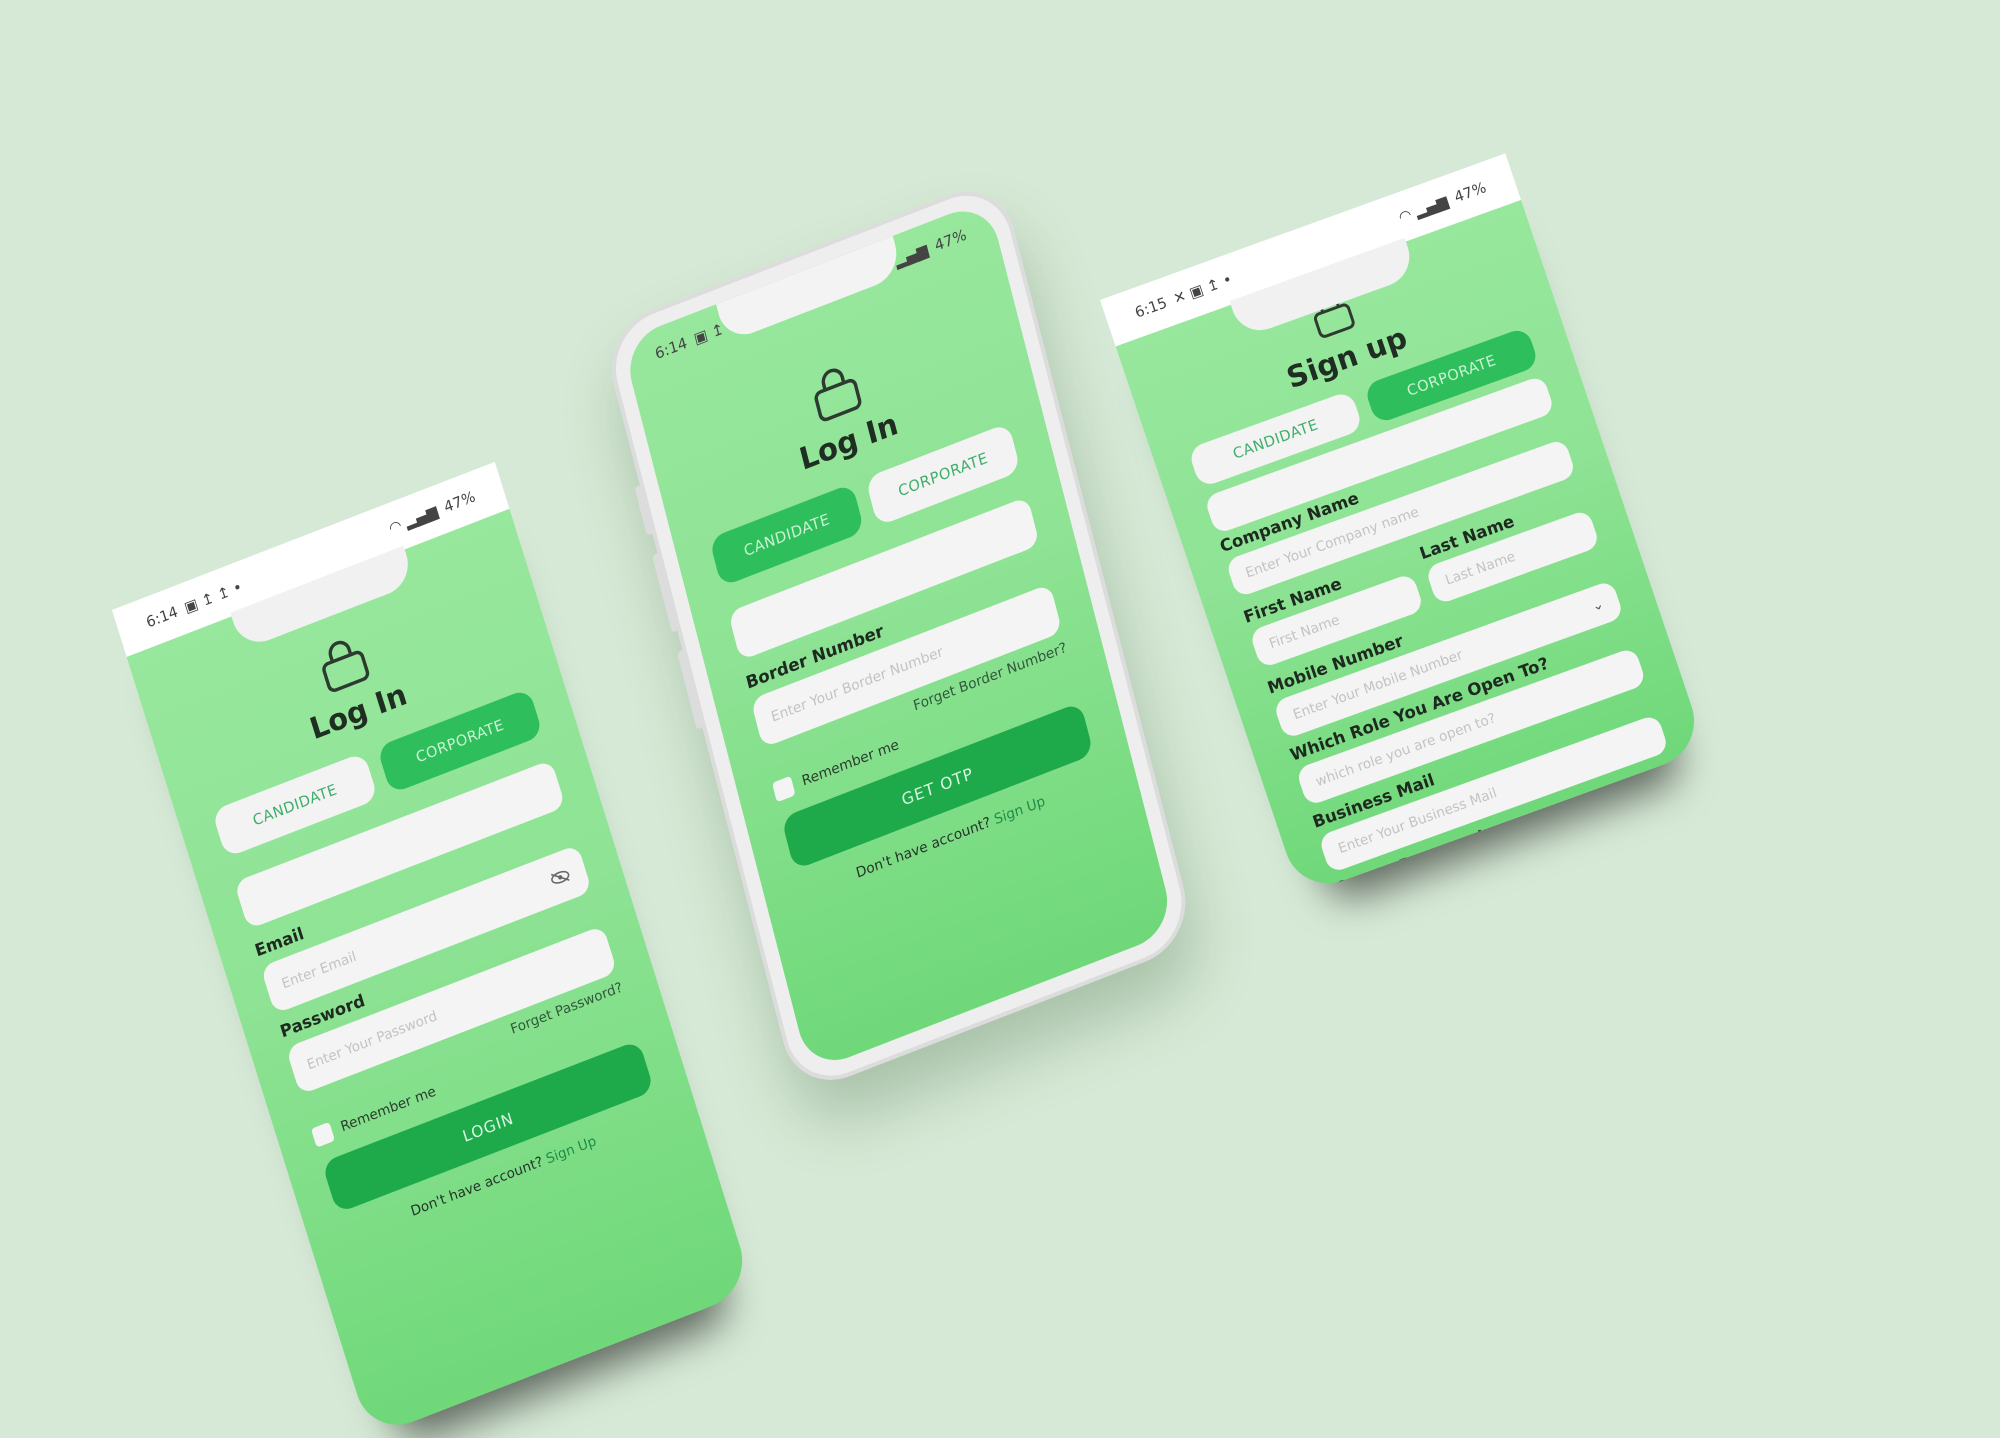 This screenshot has height=1438, width=2000. I want to click on volume-up-button, so click(665, 592).